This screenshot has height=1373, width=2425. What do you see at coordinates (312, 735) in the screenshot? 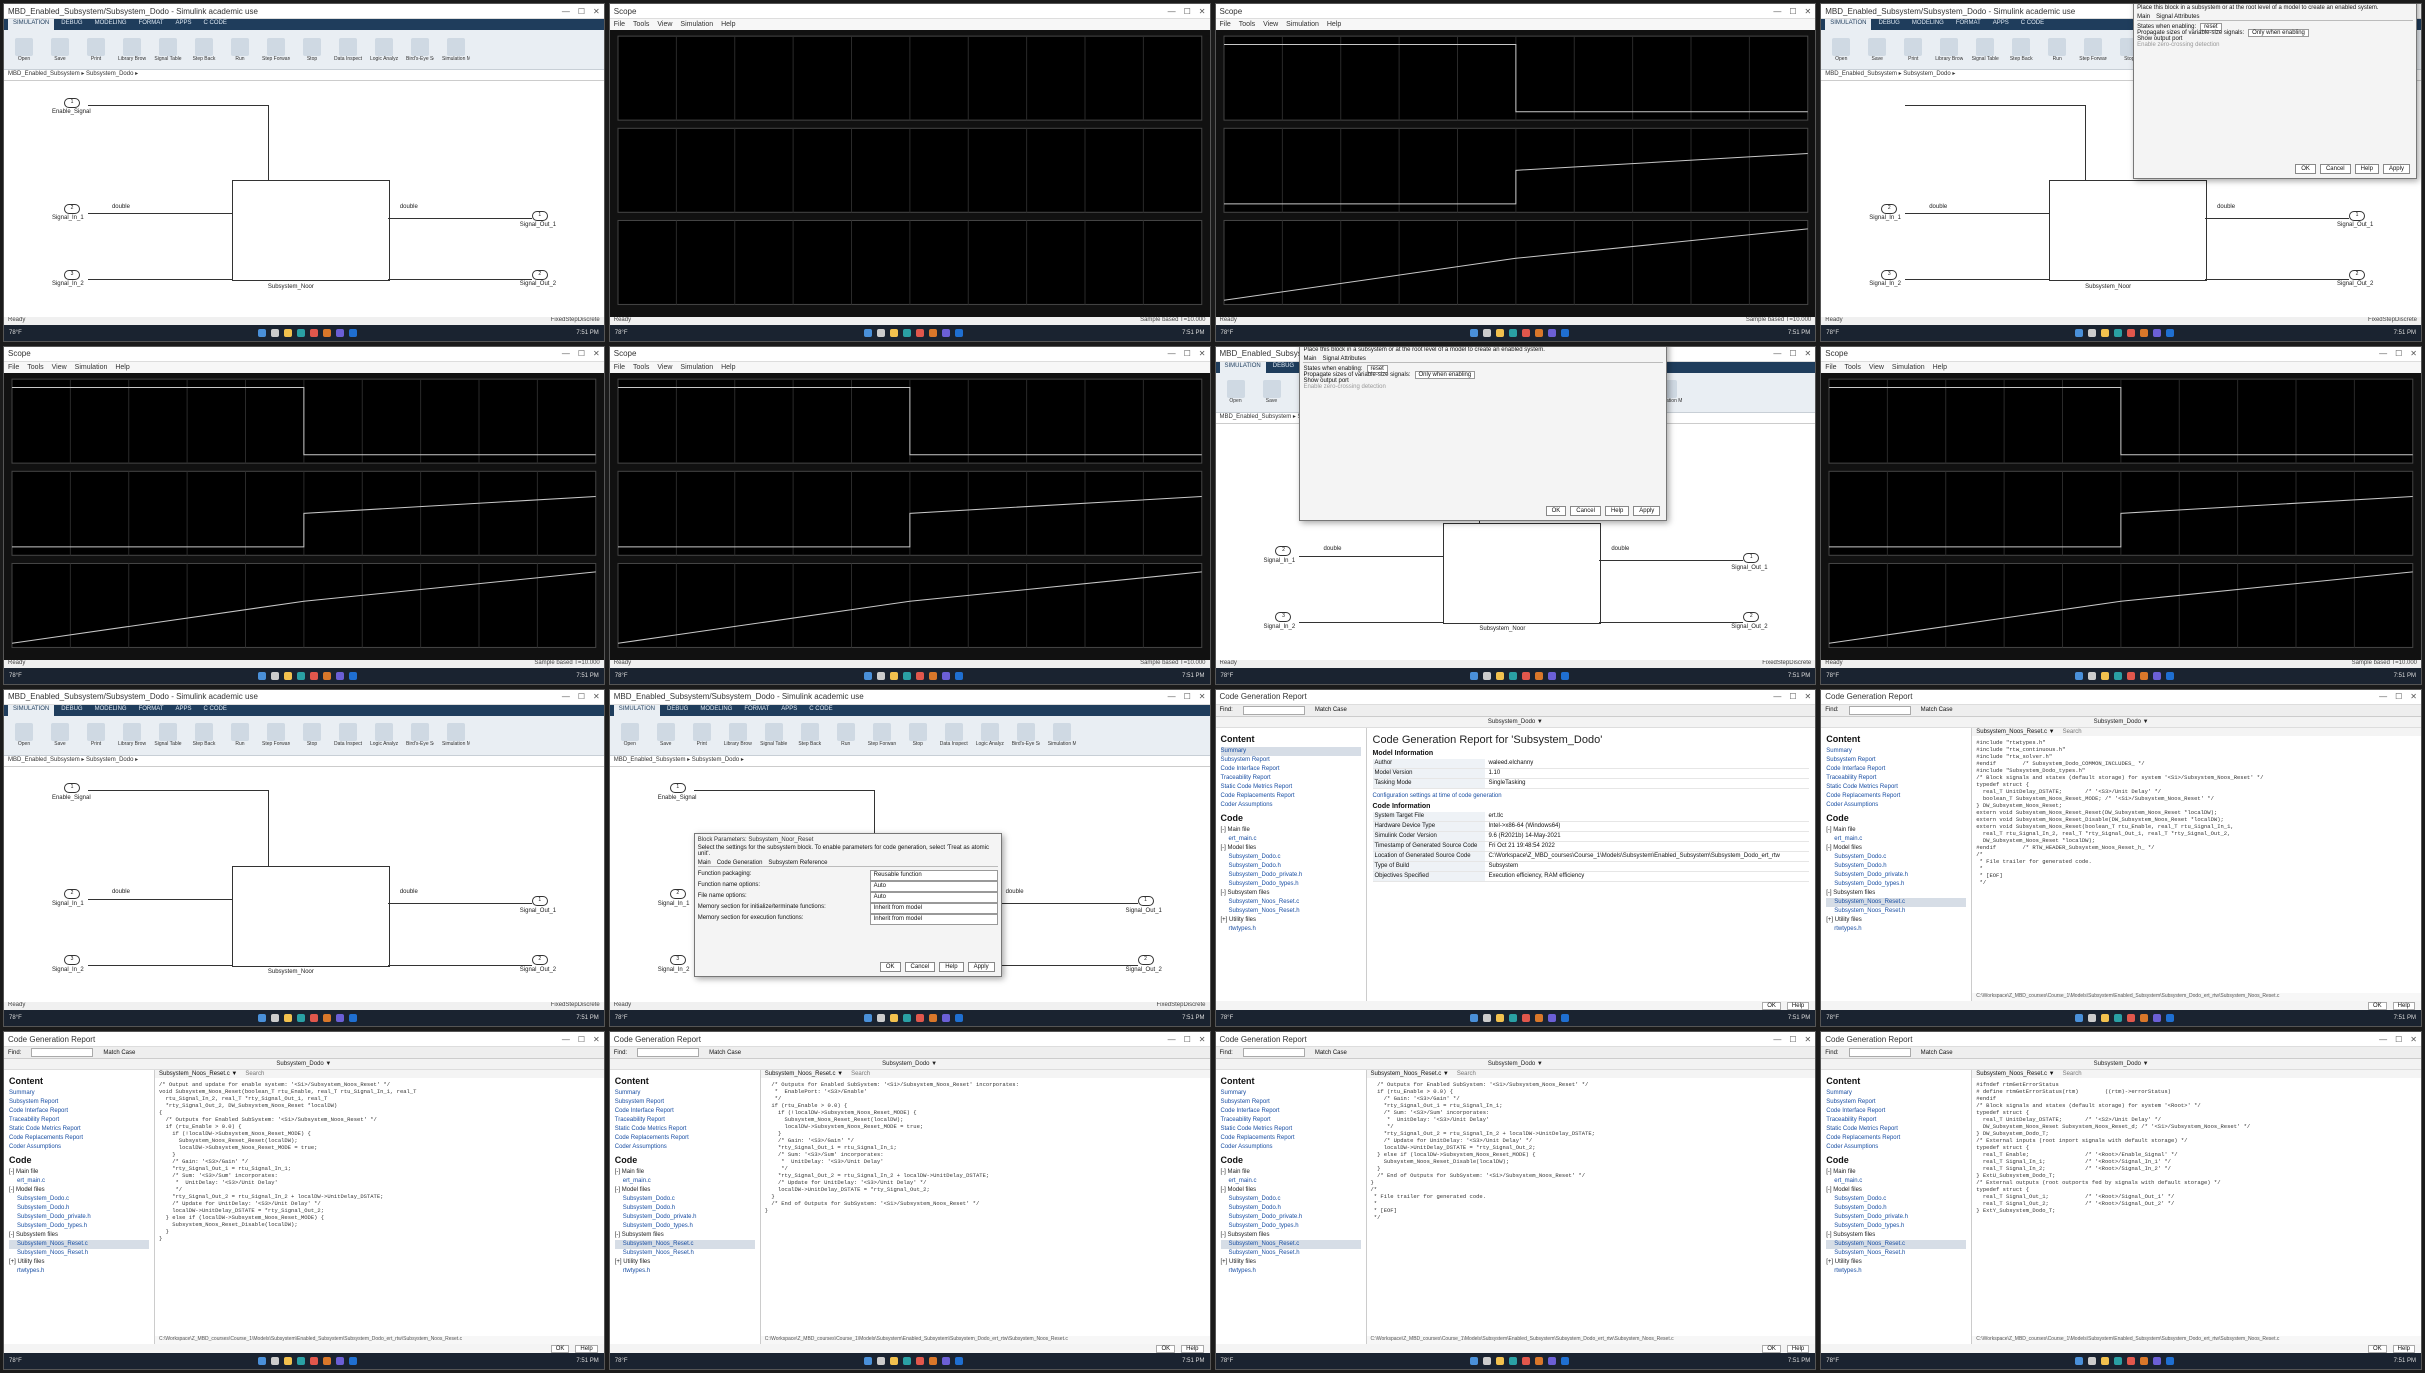
I see `ribbon-button: Stop` at bounding box center [312, 735].